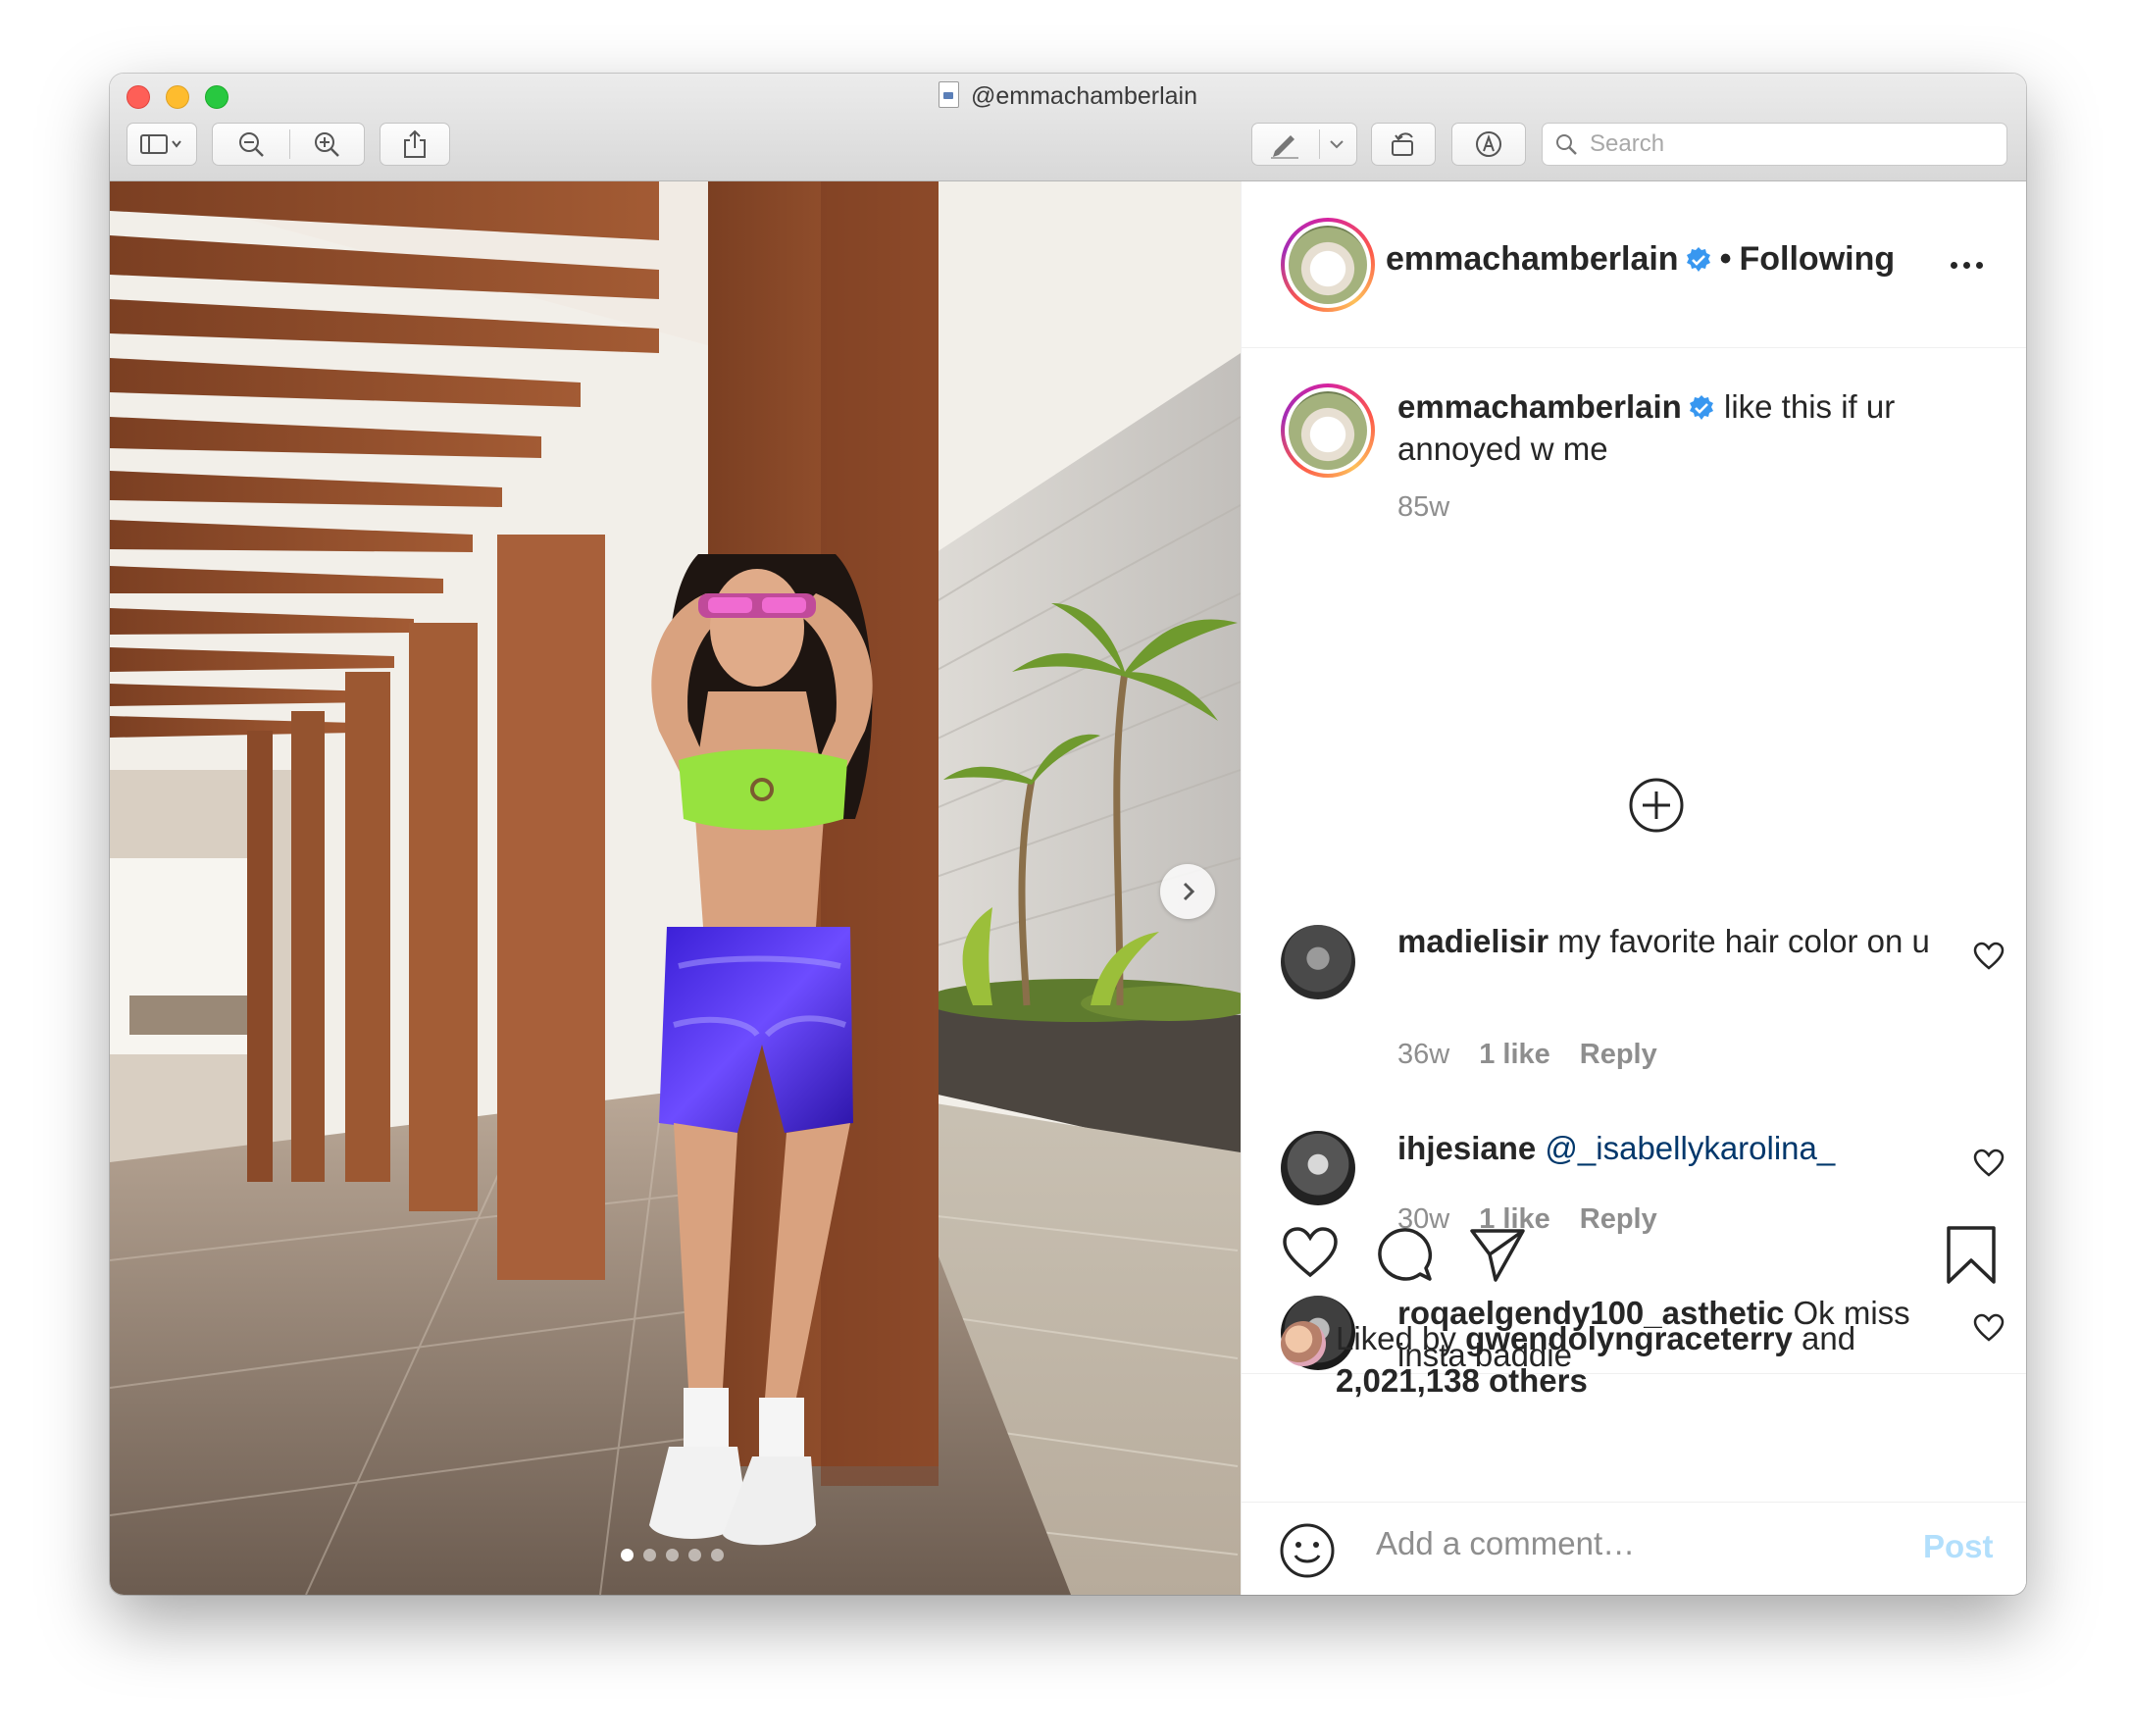  Describe the element at coordinates (1303, 1344) in the screenshot. I see `liked-by-avatar` at that location.